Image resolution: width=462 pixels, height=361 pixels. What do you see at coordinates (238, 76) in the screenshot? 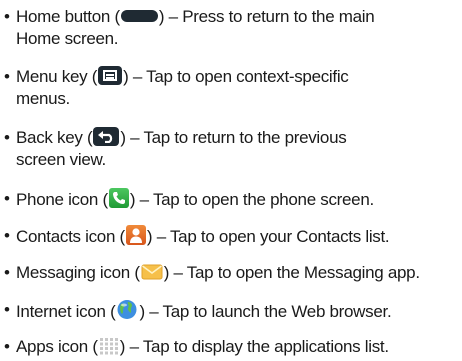
I see `description-menu-key: – Tap to open context-specific` at bounding box center [238, 76].